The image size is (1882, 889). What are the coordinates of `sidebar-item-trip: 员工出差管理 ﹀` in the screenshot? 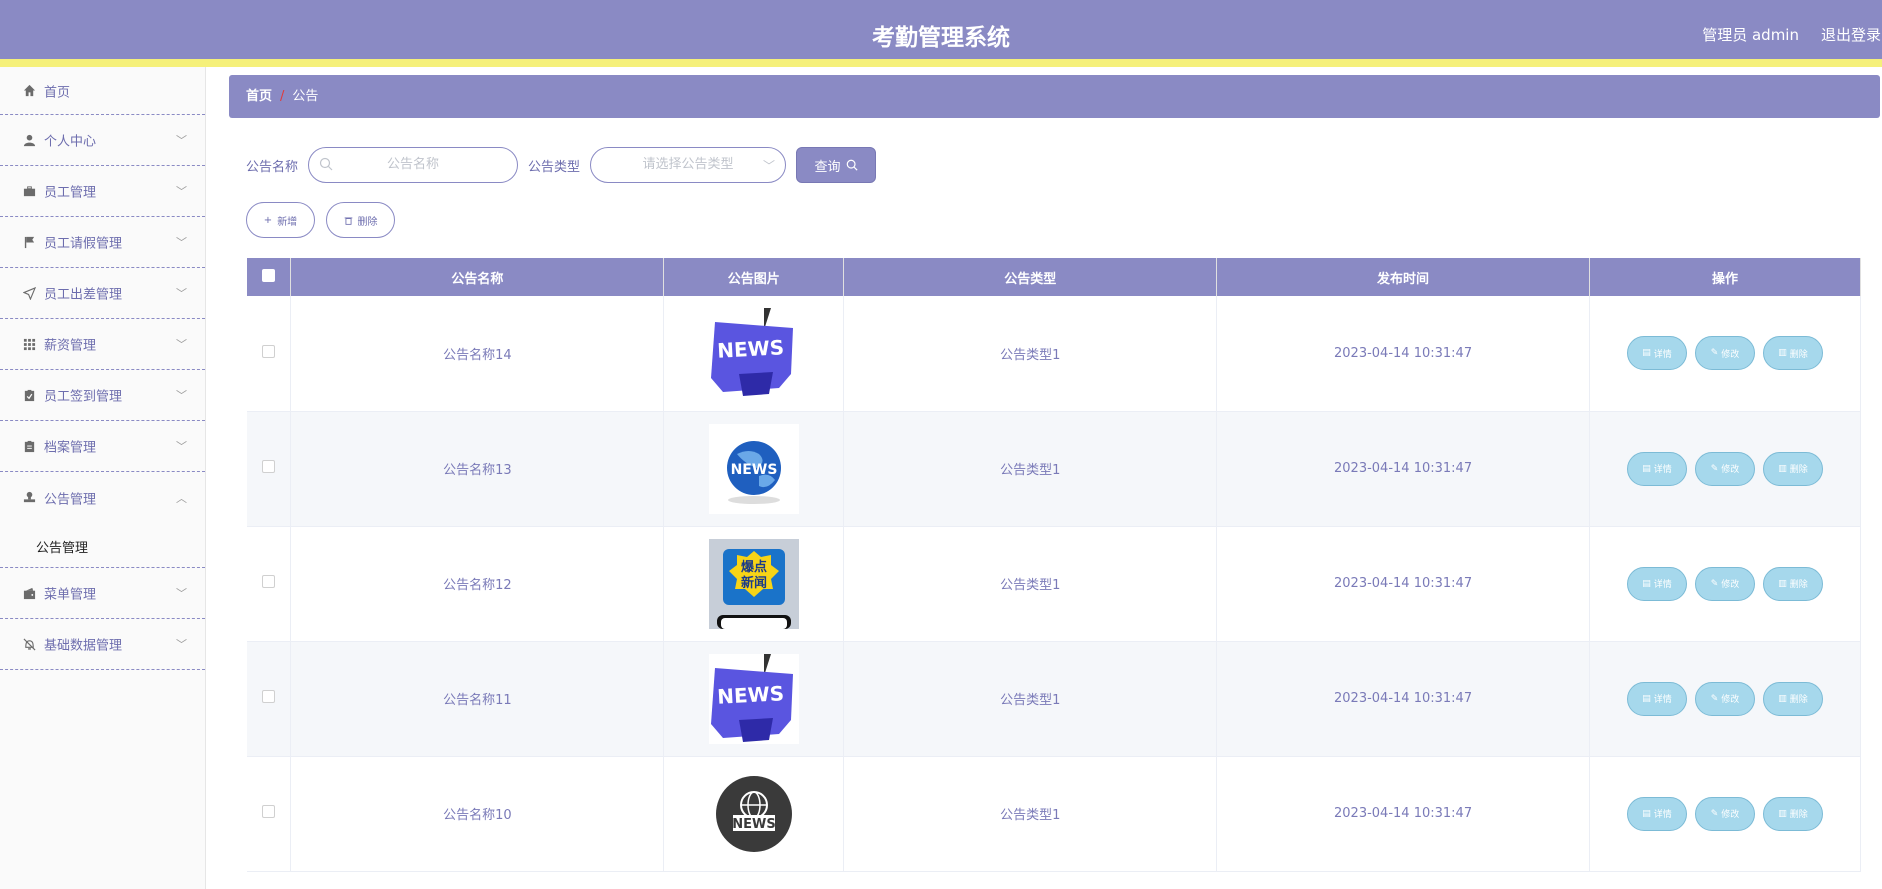 It's located at (102, 293).